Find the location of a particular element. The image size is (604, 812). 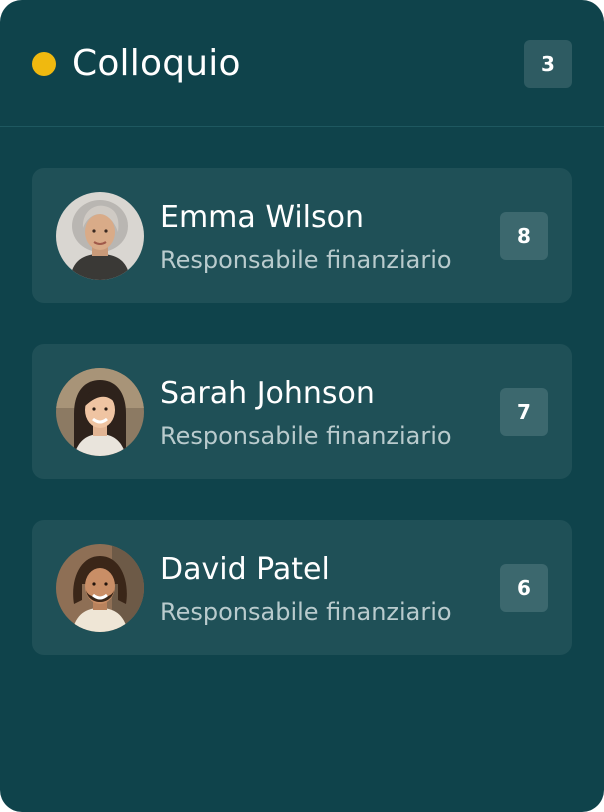

candidate-card: Emma Wilson Responsabile finanziario 8 is located at coordinates (302, 235).